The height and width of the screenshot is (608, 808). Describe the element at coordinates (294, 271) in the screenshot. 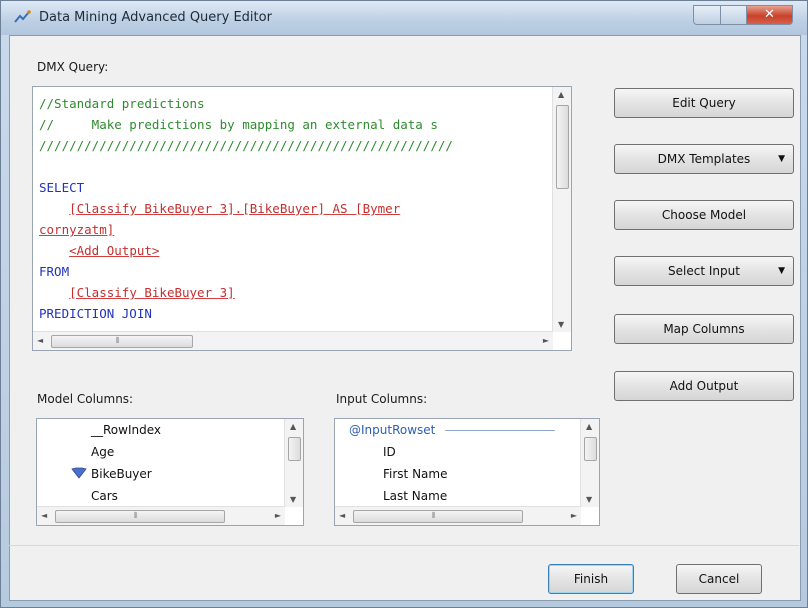

I see `code-line: FROM` at that location.